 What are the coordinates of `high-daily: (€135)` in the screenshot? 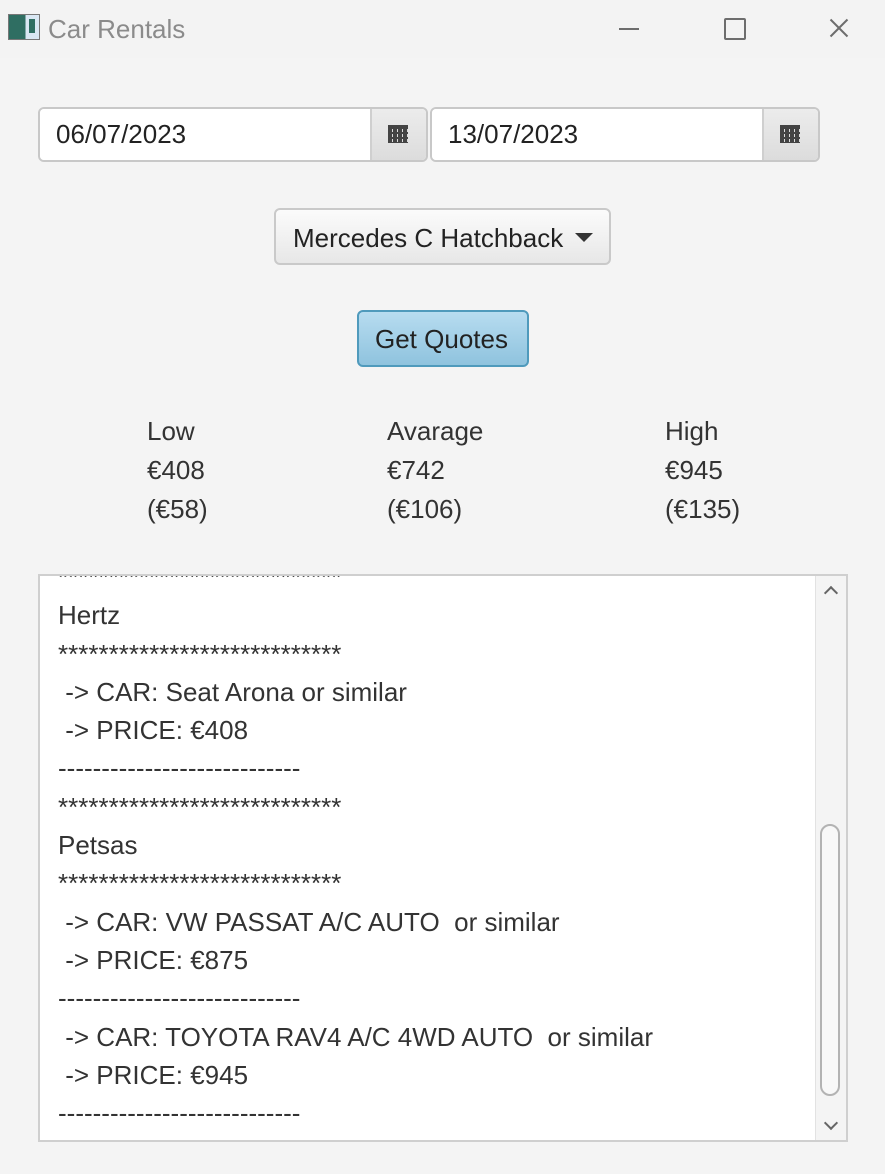 It's located at (703, 509).